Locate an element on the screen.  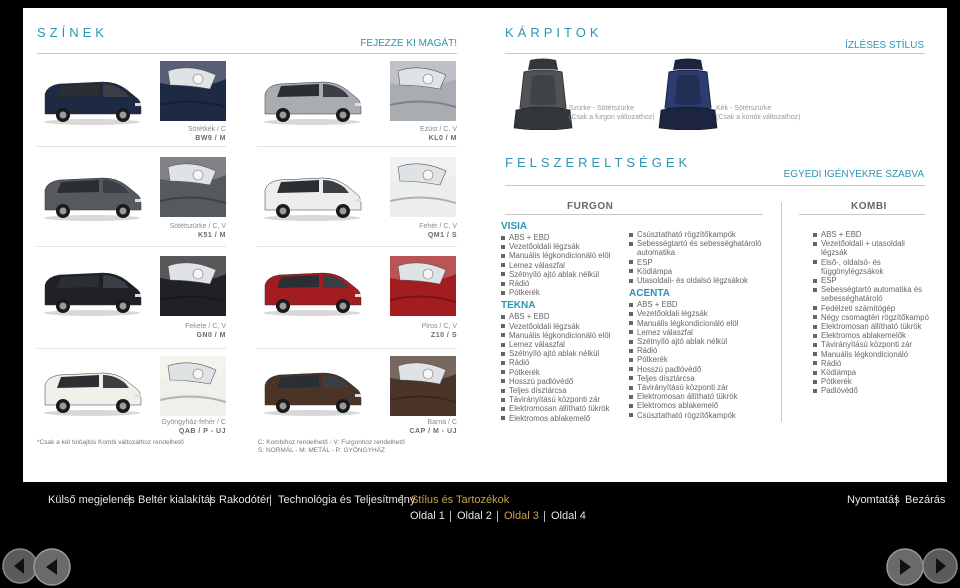
page-link: Oldal 4 is located at coordinates (568, 516).